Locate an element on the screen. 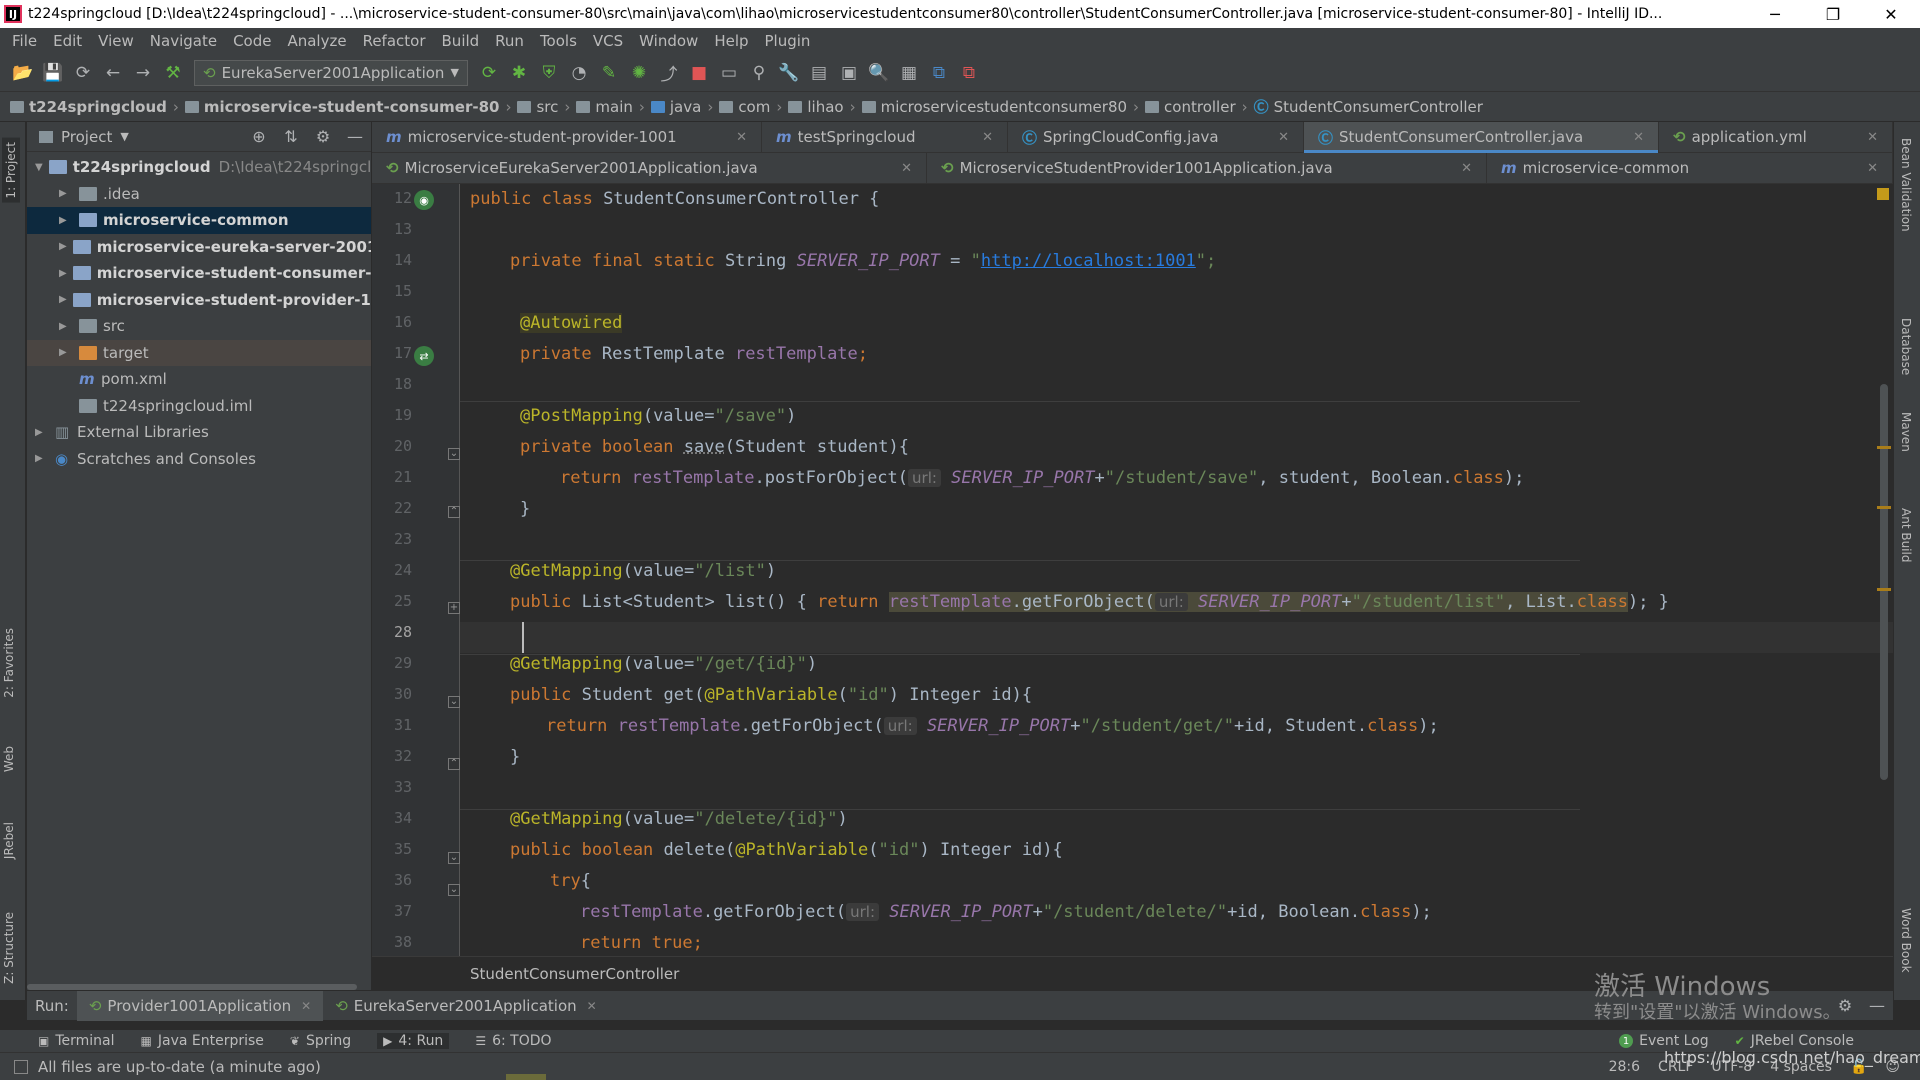 The width and height of the screenshot is (1920, 1080). search-icon: 🔍 is located at coordinates (879, 73).